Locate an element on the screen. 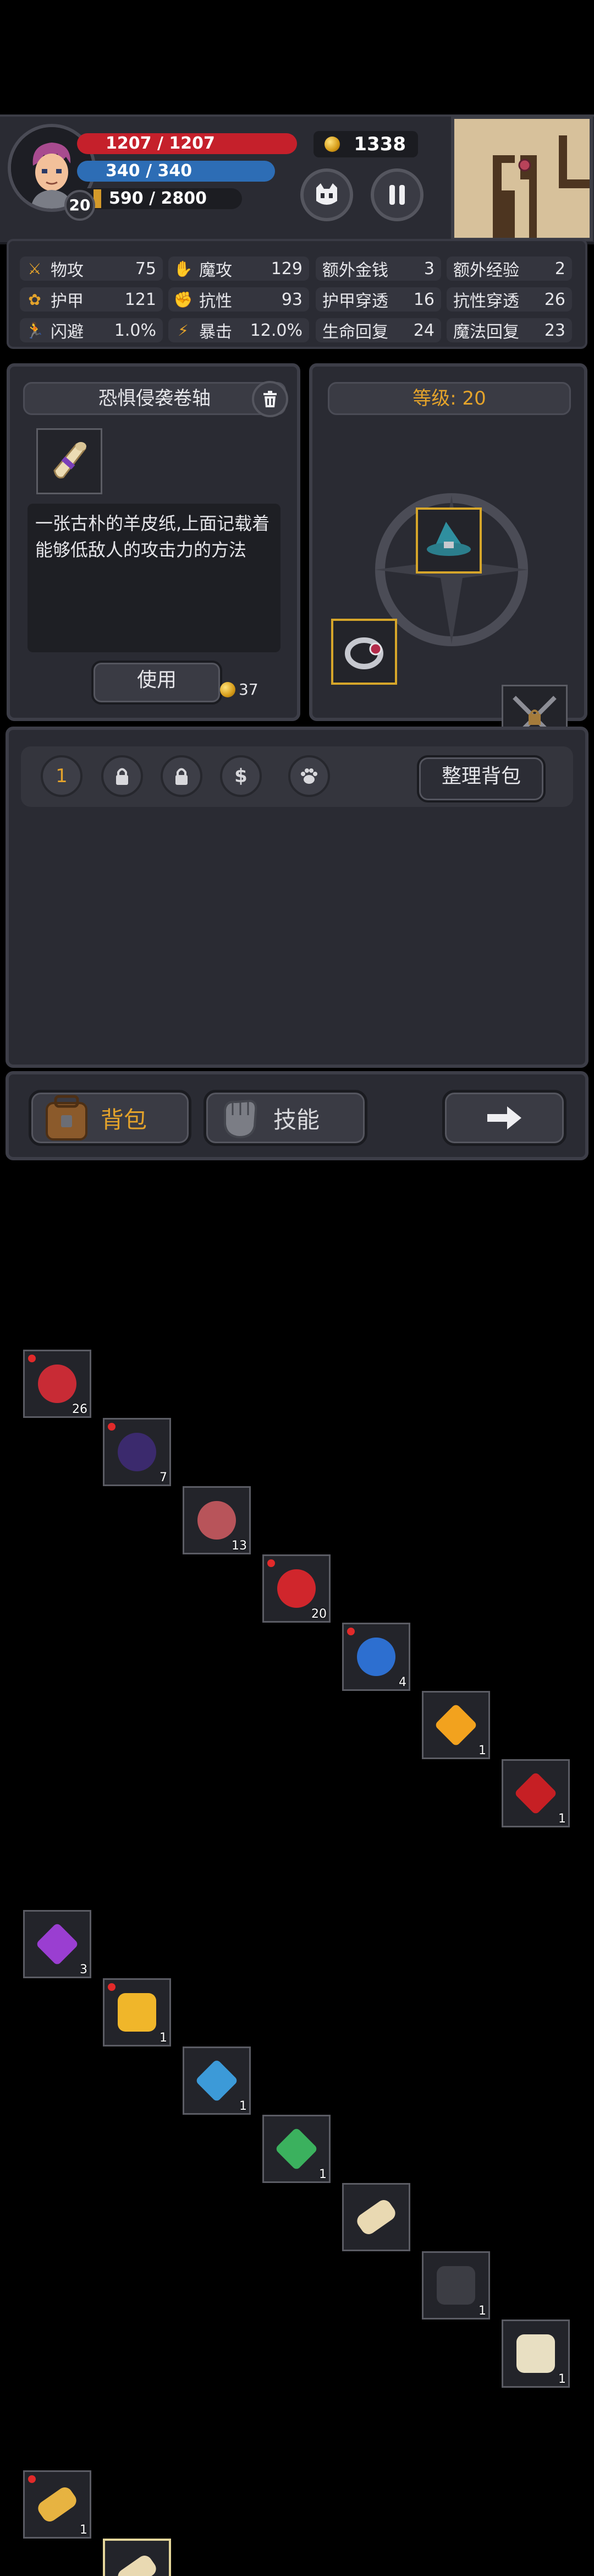  use-button: 使用 is located at coordinates (157, 683).